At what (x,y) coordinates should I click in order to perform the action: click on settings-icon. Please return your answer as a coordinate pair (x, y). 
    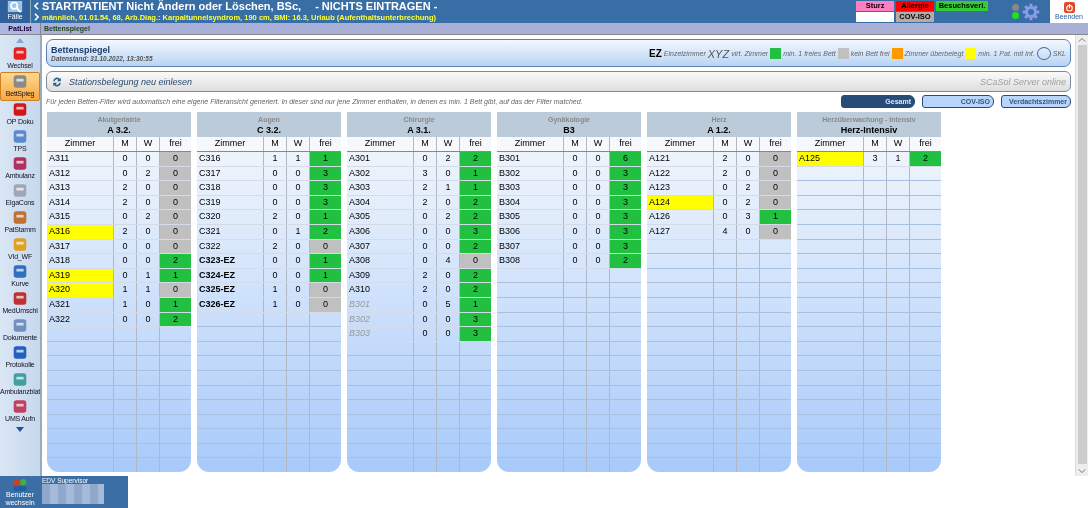
    Looking at the image, I should click on (1031, 11).